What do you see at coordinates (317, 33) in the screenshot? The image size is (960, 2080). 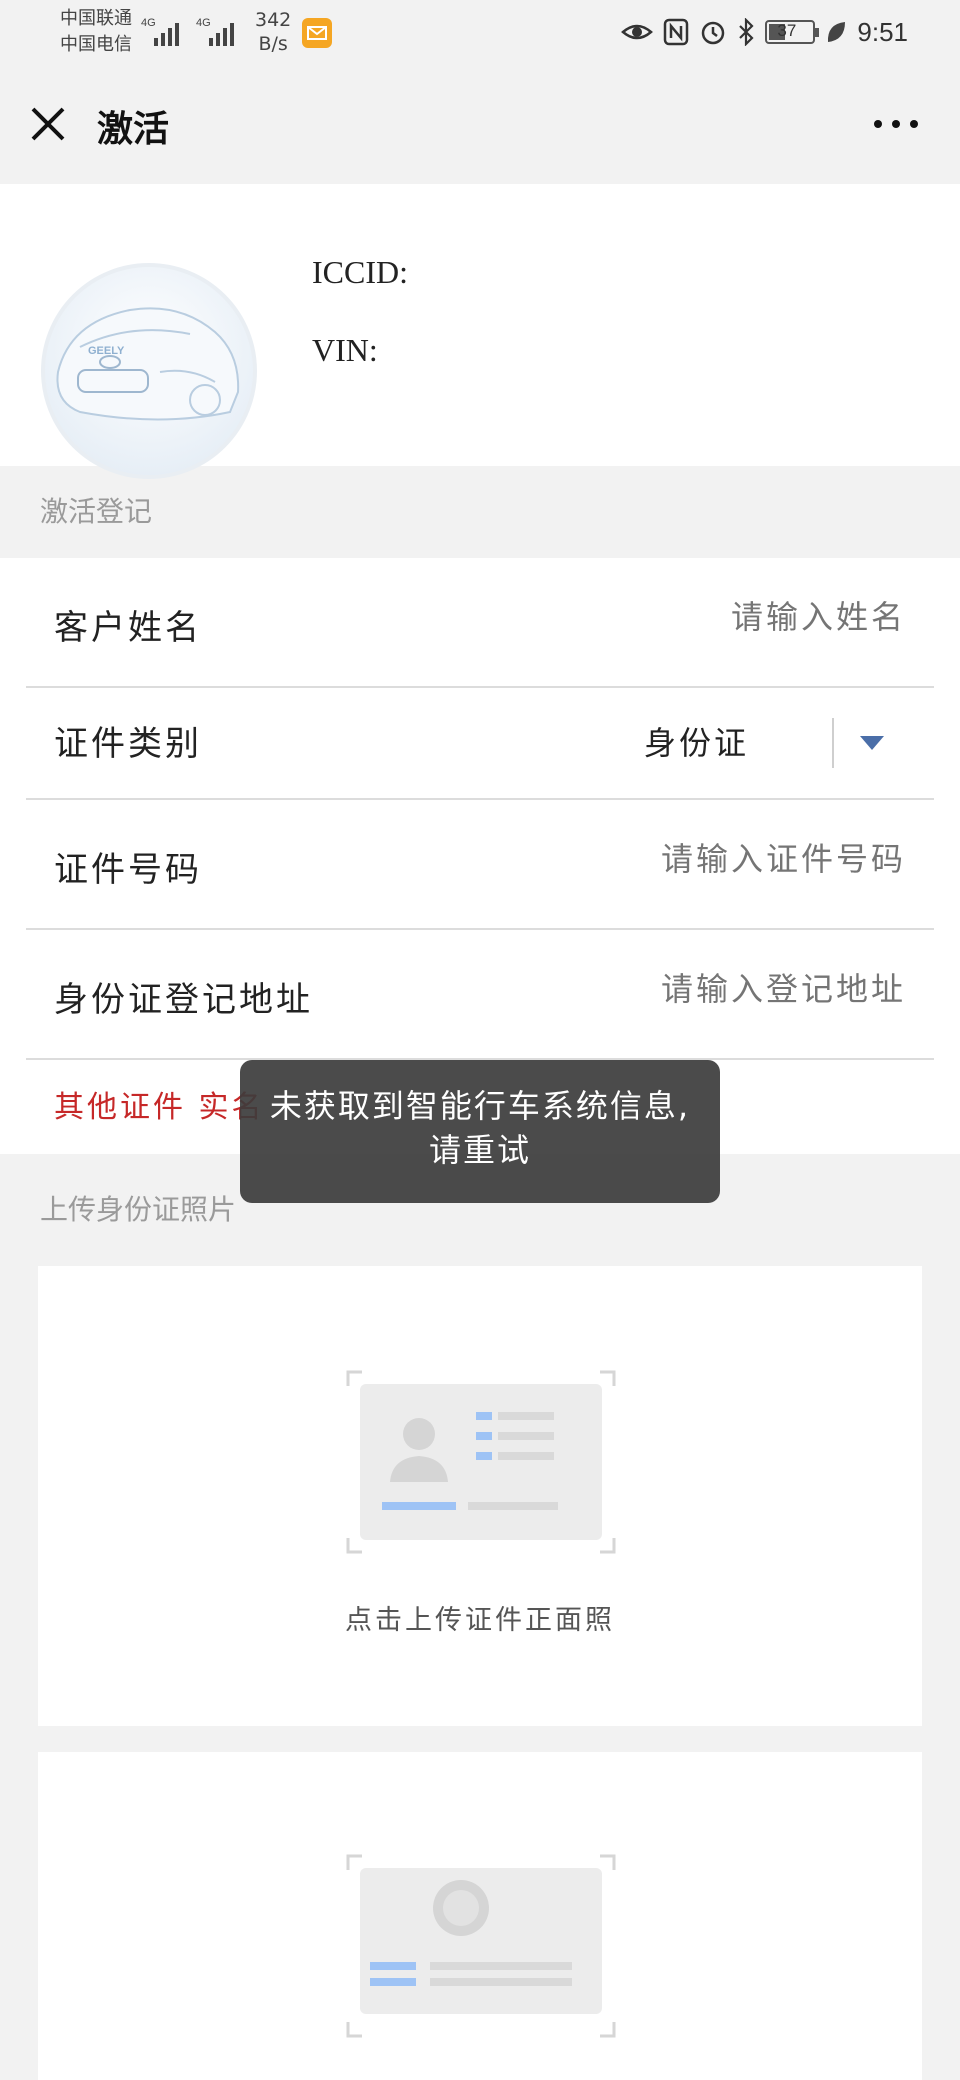 I see `message-icon` at bounding box center [317, 33].